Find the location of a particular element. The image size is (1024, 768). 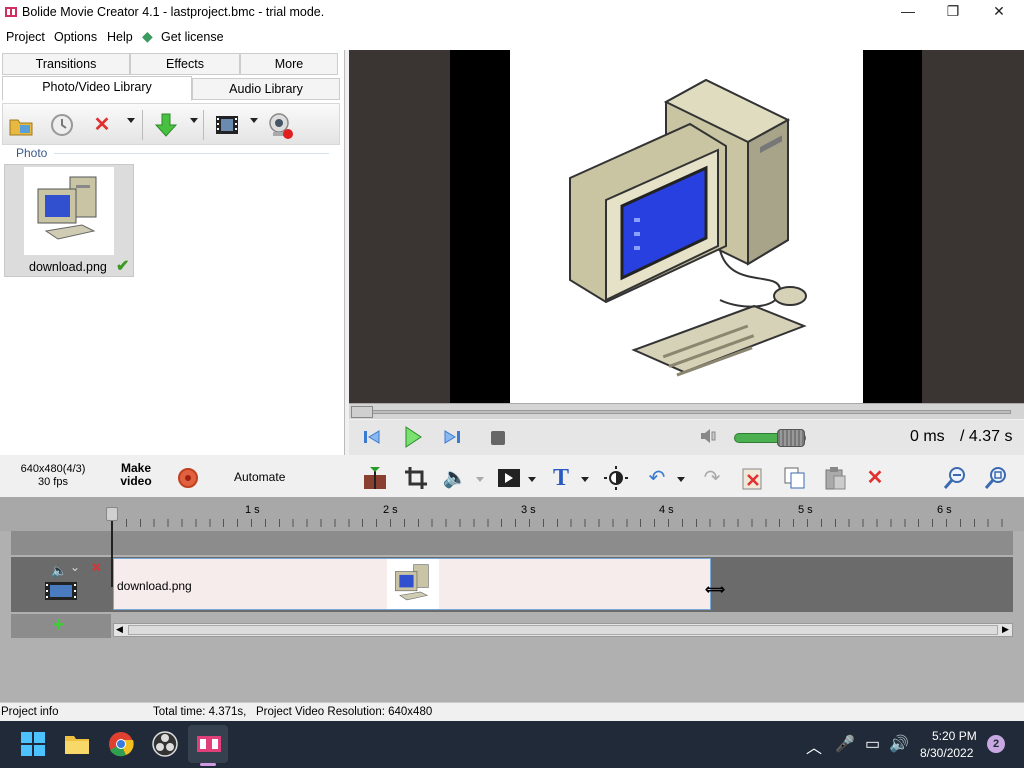

paste-icon is located at coordinates (835, 478).